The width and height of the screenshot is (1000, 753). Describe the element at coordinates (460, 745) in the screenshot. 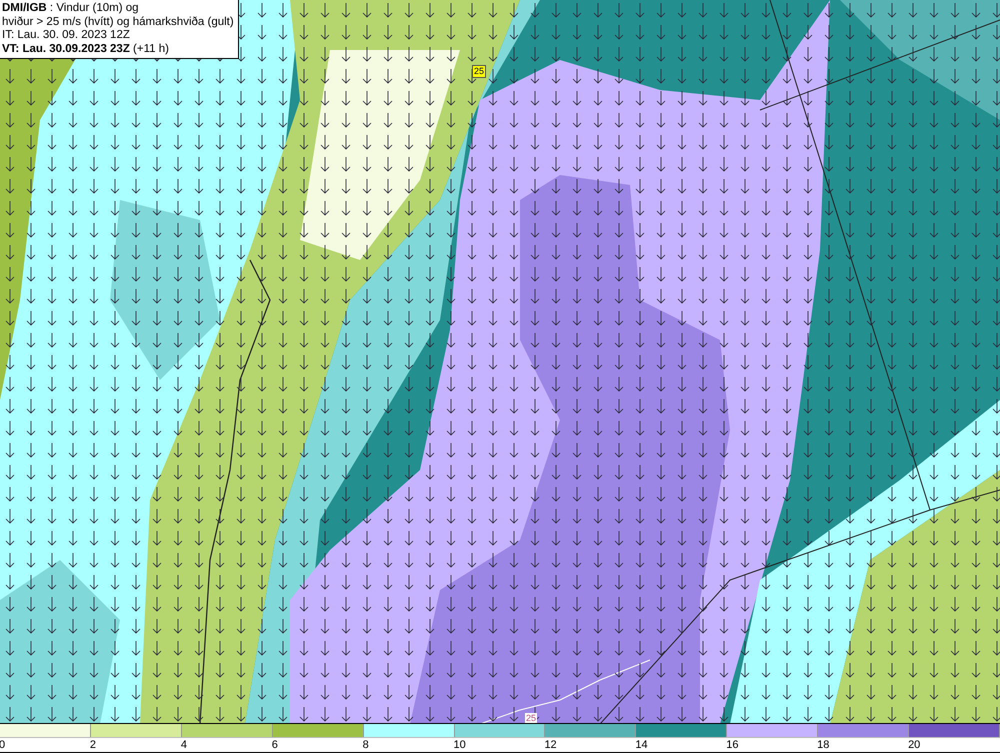

I see `colorbar-tick-label: 10` at that location.